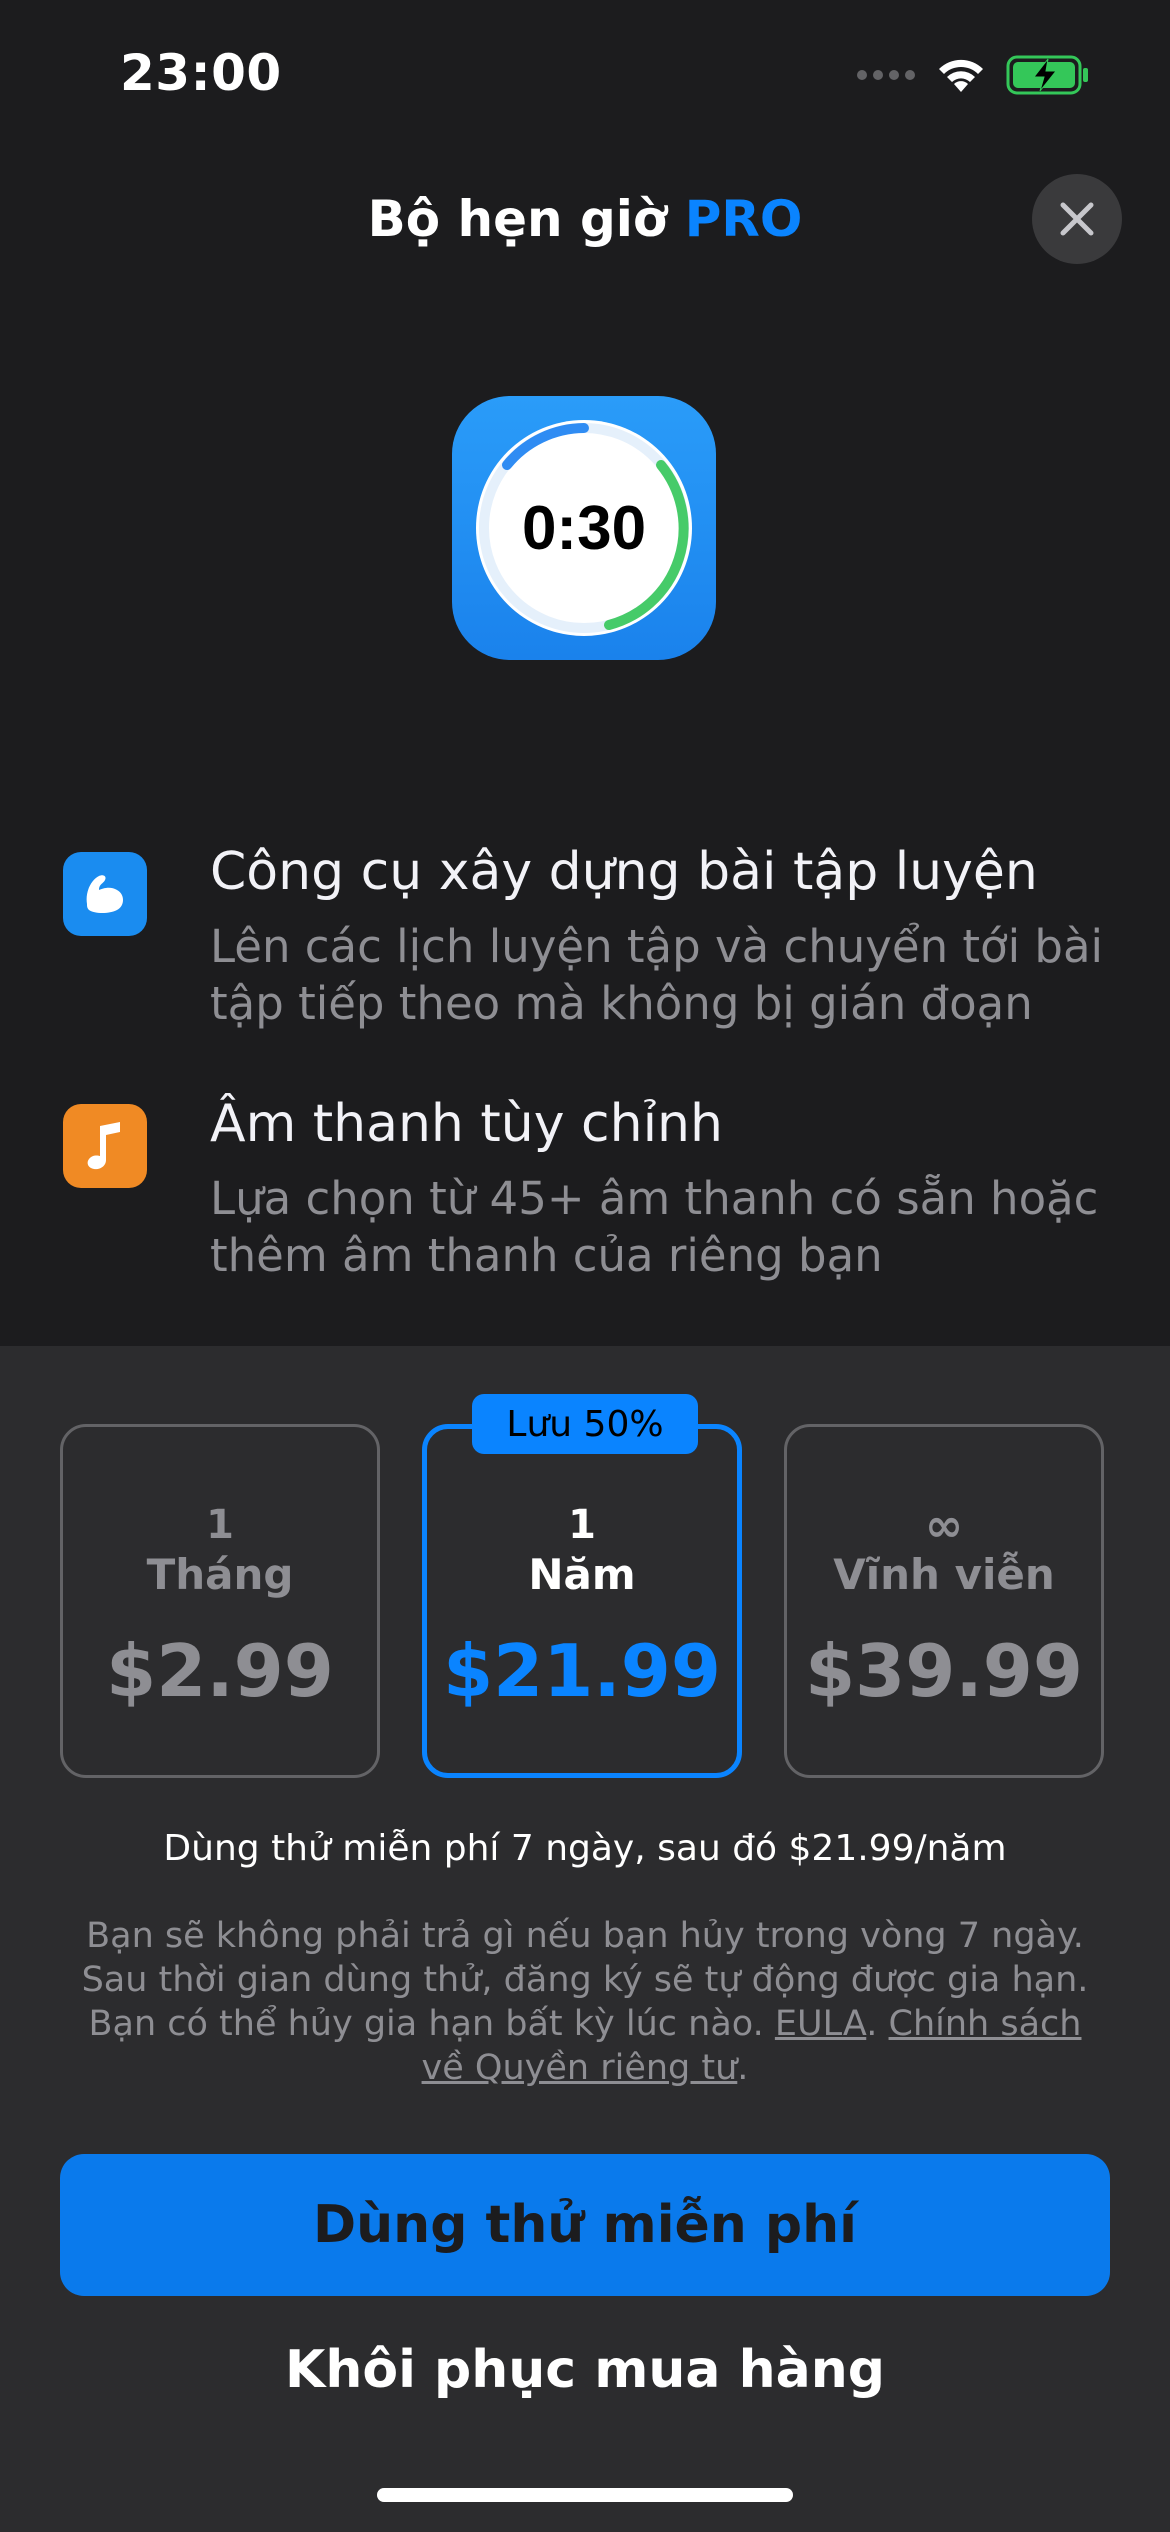  I want to click on feature-sound-desc-line2: thêm âm thanh của riêng bạn, so click(546, 1255).